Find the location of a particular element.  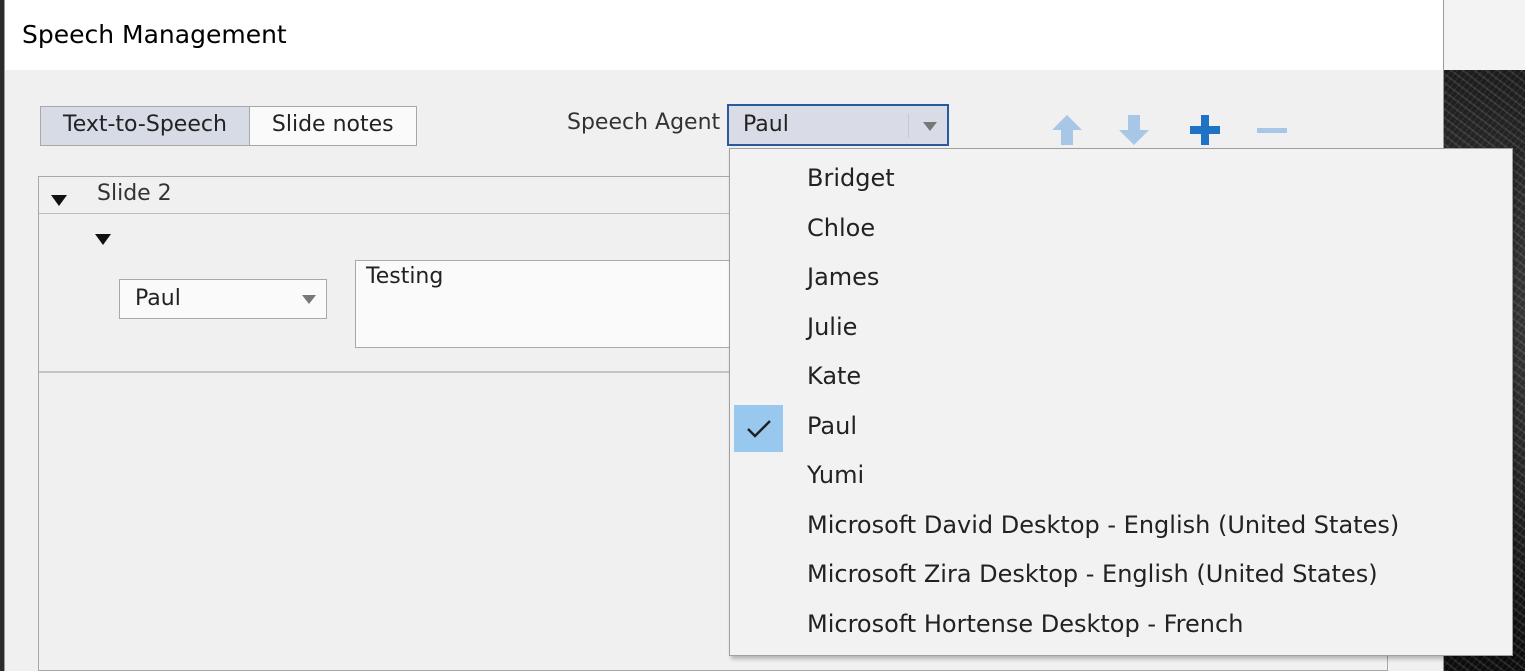

tab-text-to-speech: Text-to-Speech is located at coordinates (145, 126).